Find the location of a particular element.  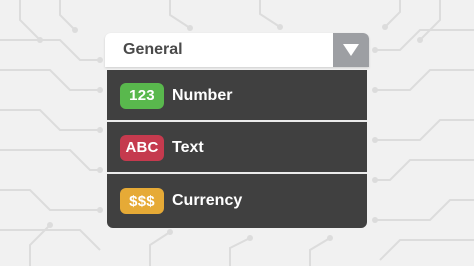

menu-item-currency: $$$ Currency is located at coordinates (237, 201).